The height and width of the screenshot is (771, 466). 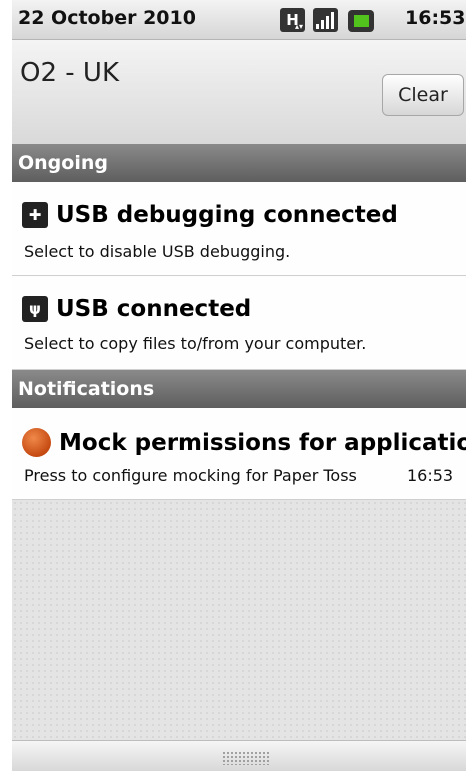 I want to click on section-notifications: Notifications, so click(x=239, y=389).